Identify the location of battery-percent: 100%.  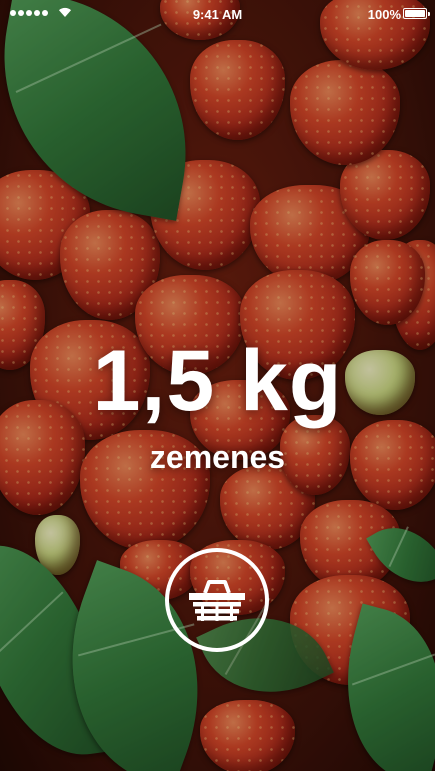
(384, 14).